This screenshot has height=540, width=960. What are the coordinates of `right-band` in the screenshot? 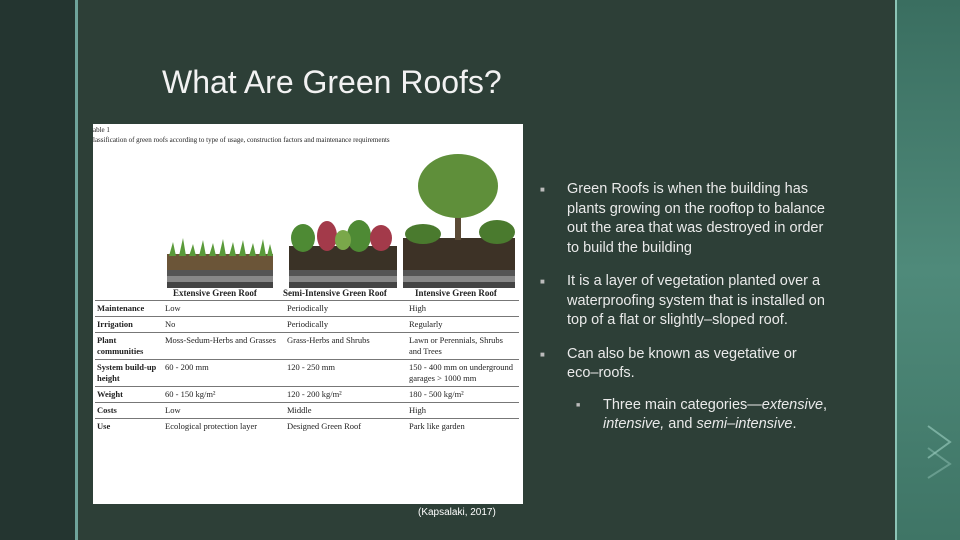 It's located at (928, 270).